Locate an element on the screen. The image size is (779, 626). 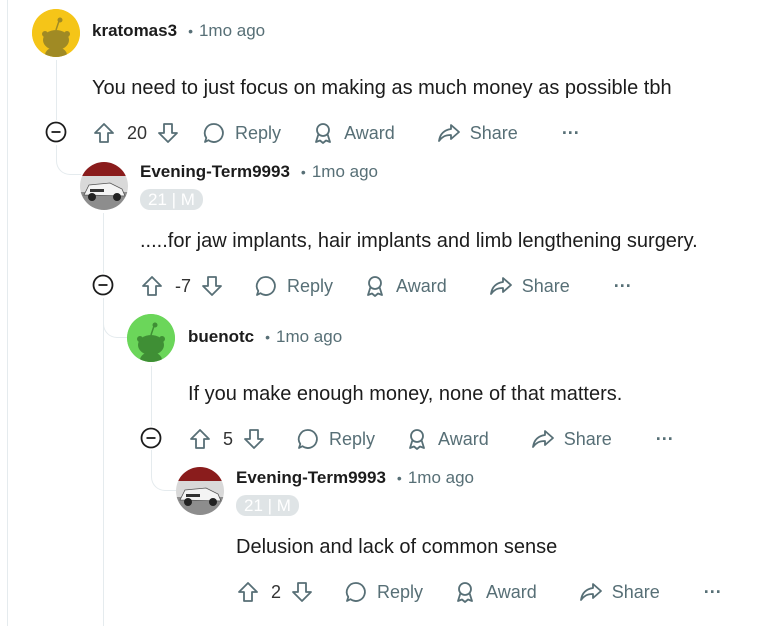
comment-actions: 20 Reply Award Share ··· is located at coordinates (336, 133).